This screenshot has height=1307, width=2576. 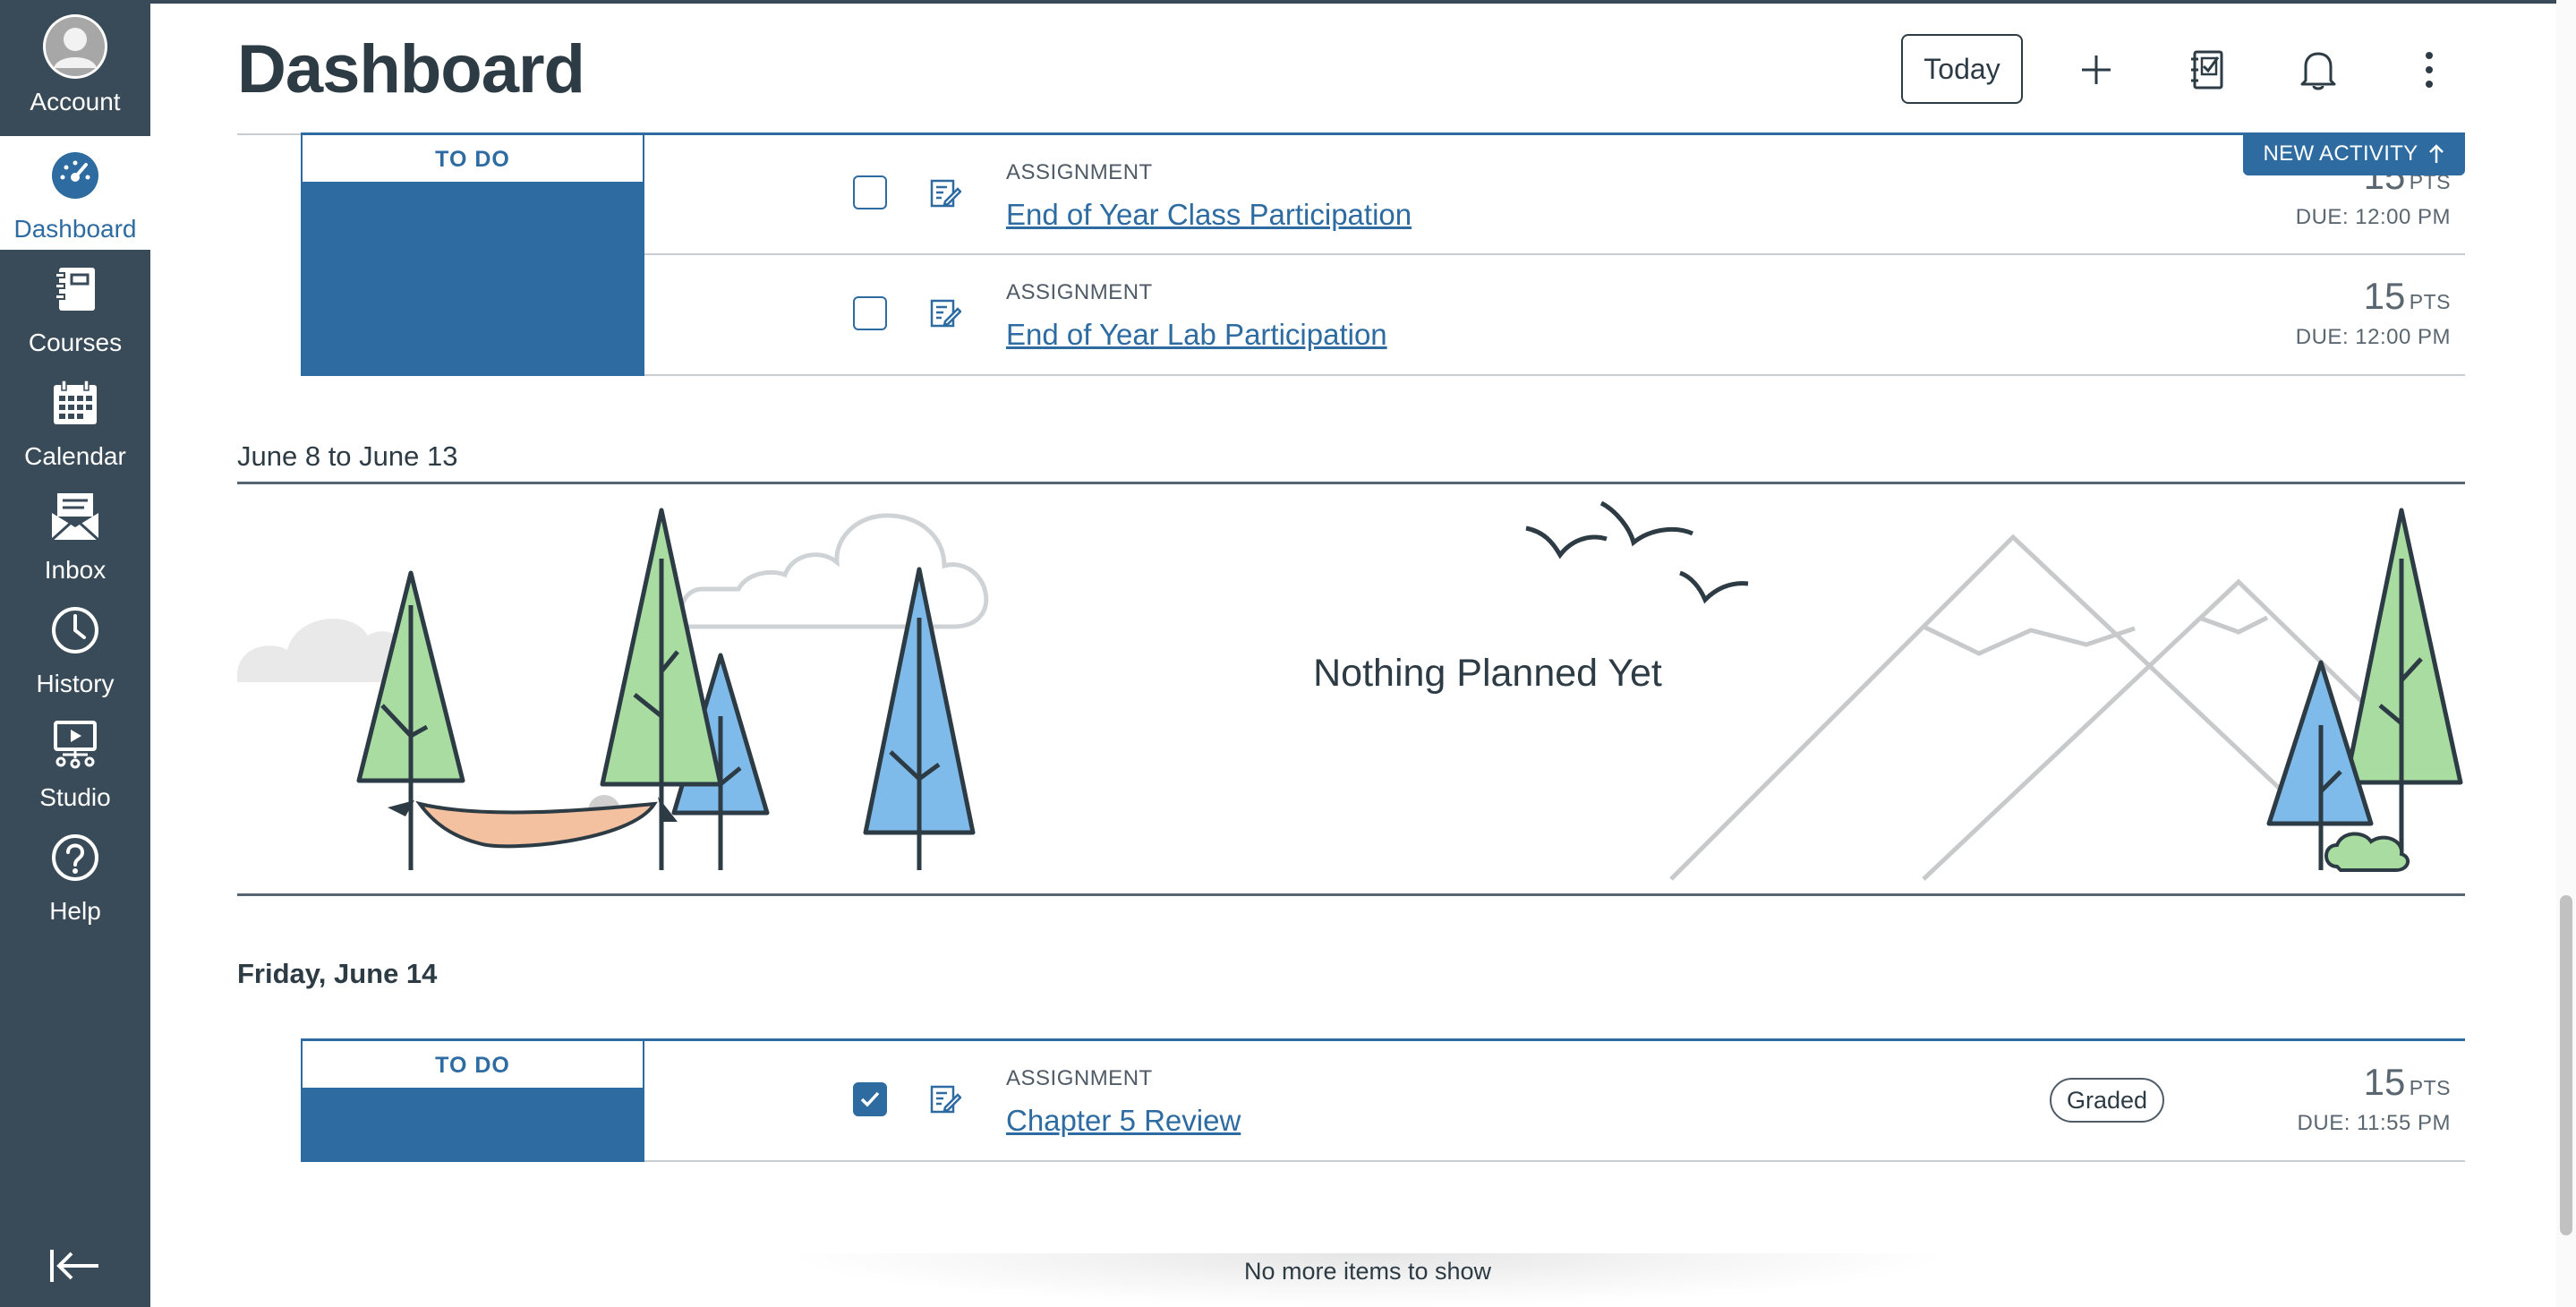 What do you see at coordinates (1367, 1280) in the screenshot?
I see `no-more-items-message: No more items to show` at bounding box center [1367, 1280].